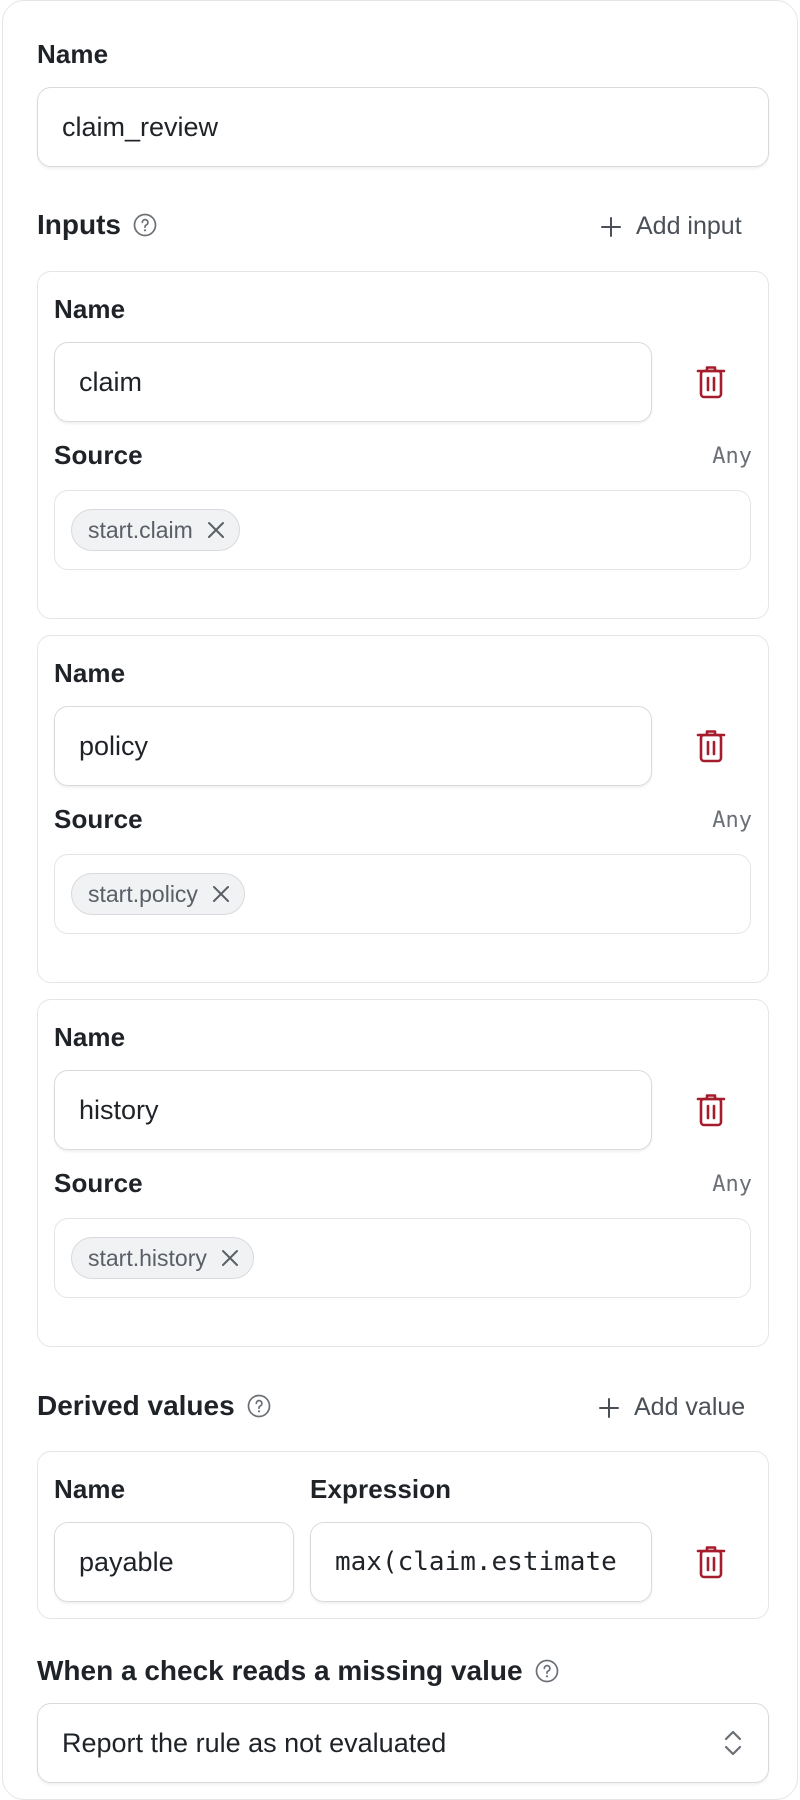 Image resolution: width=800 pixels, height=1800 pixels. What do you see at coordinates (259, 1406) in the screenshot?
I see `derived-help-icon` at bounding box center [259, 1406].